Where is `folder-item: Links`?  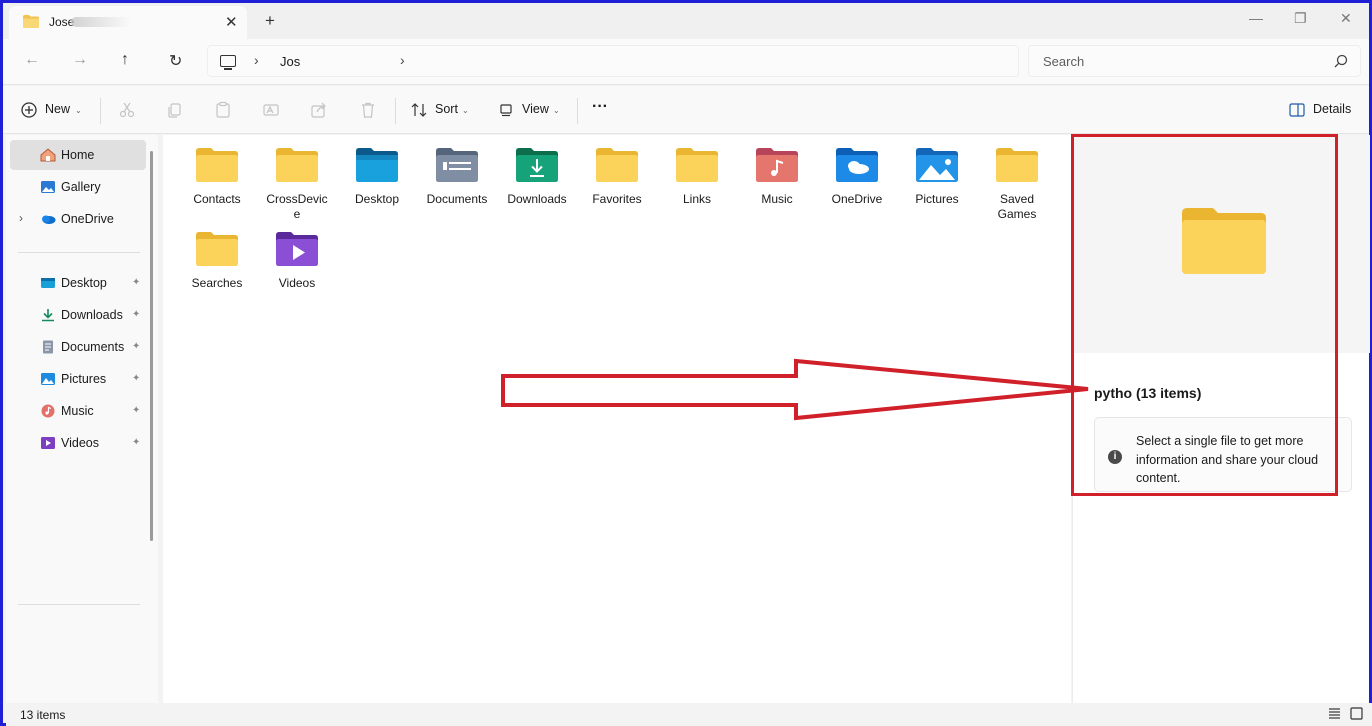
folder-item: Links is located at coordinates (697, 172).